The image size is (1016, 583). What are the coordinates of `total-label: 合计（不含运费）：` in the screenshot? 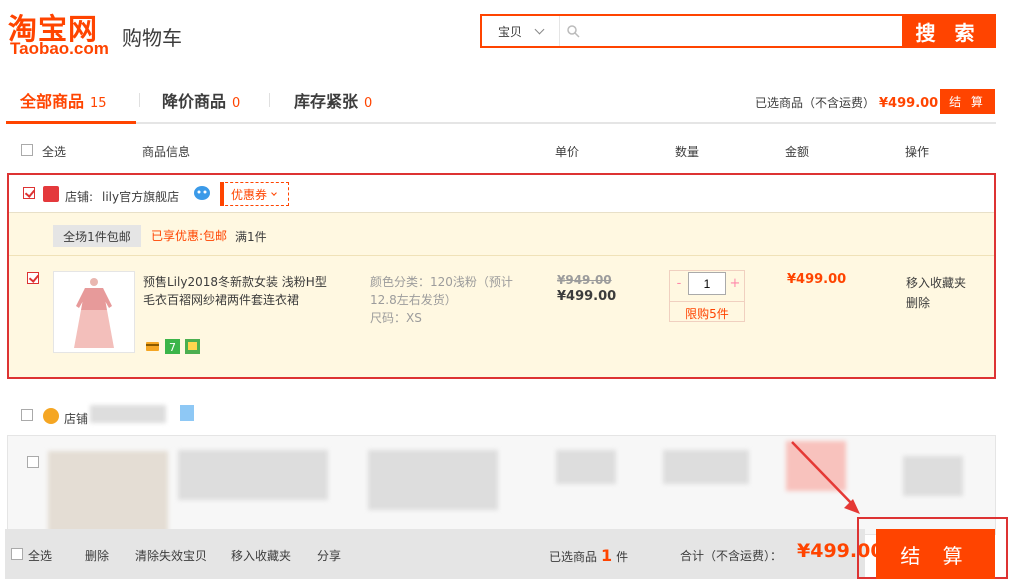 It's located at (731, 556).